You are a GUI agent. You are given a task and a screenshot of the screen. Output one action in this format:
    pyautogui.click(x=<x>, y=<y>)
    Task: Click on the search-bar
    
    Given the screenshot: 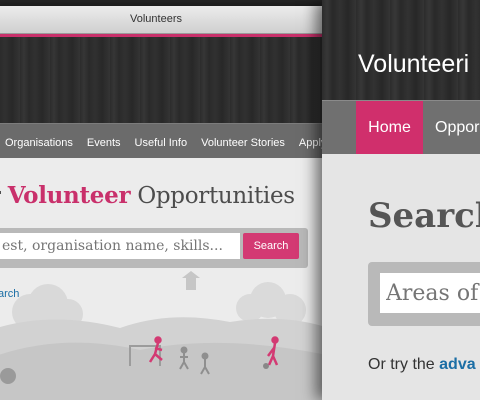 What is the action you would take?
    pyautogui.click(x=424, y=294)
    